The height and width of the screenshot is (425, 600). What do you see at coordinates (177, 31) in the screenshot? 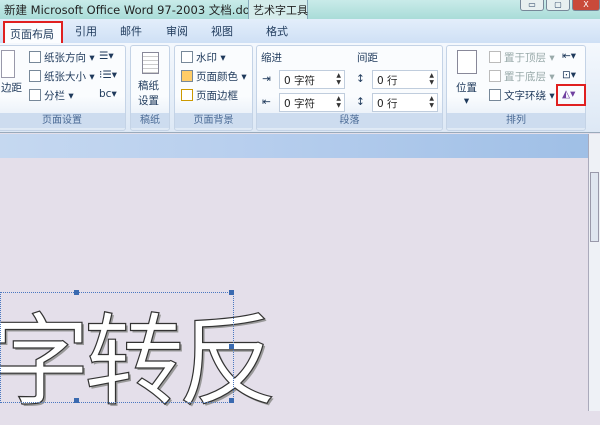
I see `tab-review: 审阅` at bounding box center [177, 31].